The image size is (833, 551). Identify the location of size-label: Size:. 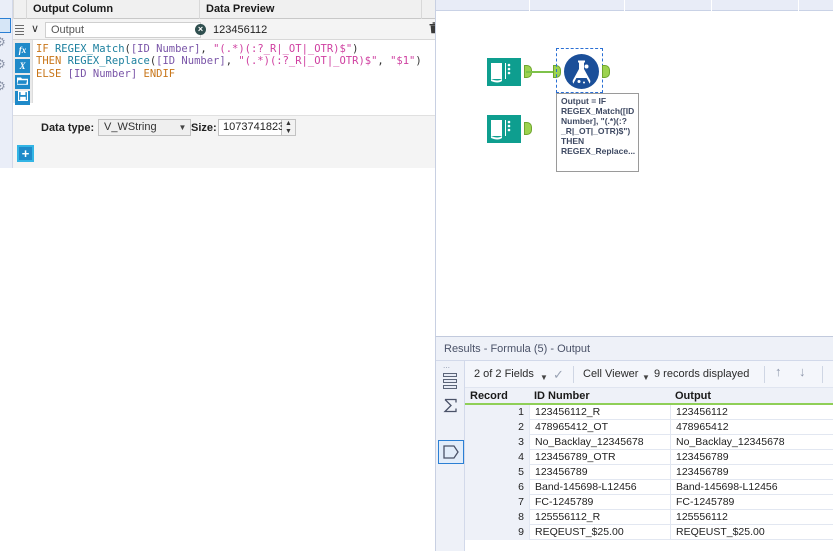
(204, 128).